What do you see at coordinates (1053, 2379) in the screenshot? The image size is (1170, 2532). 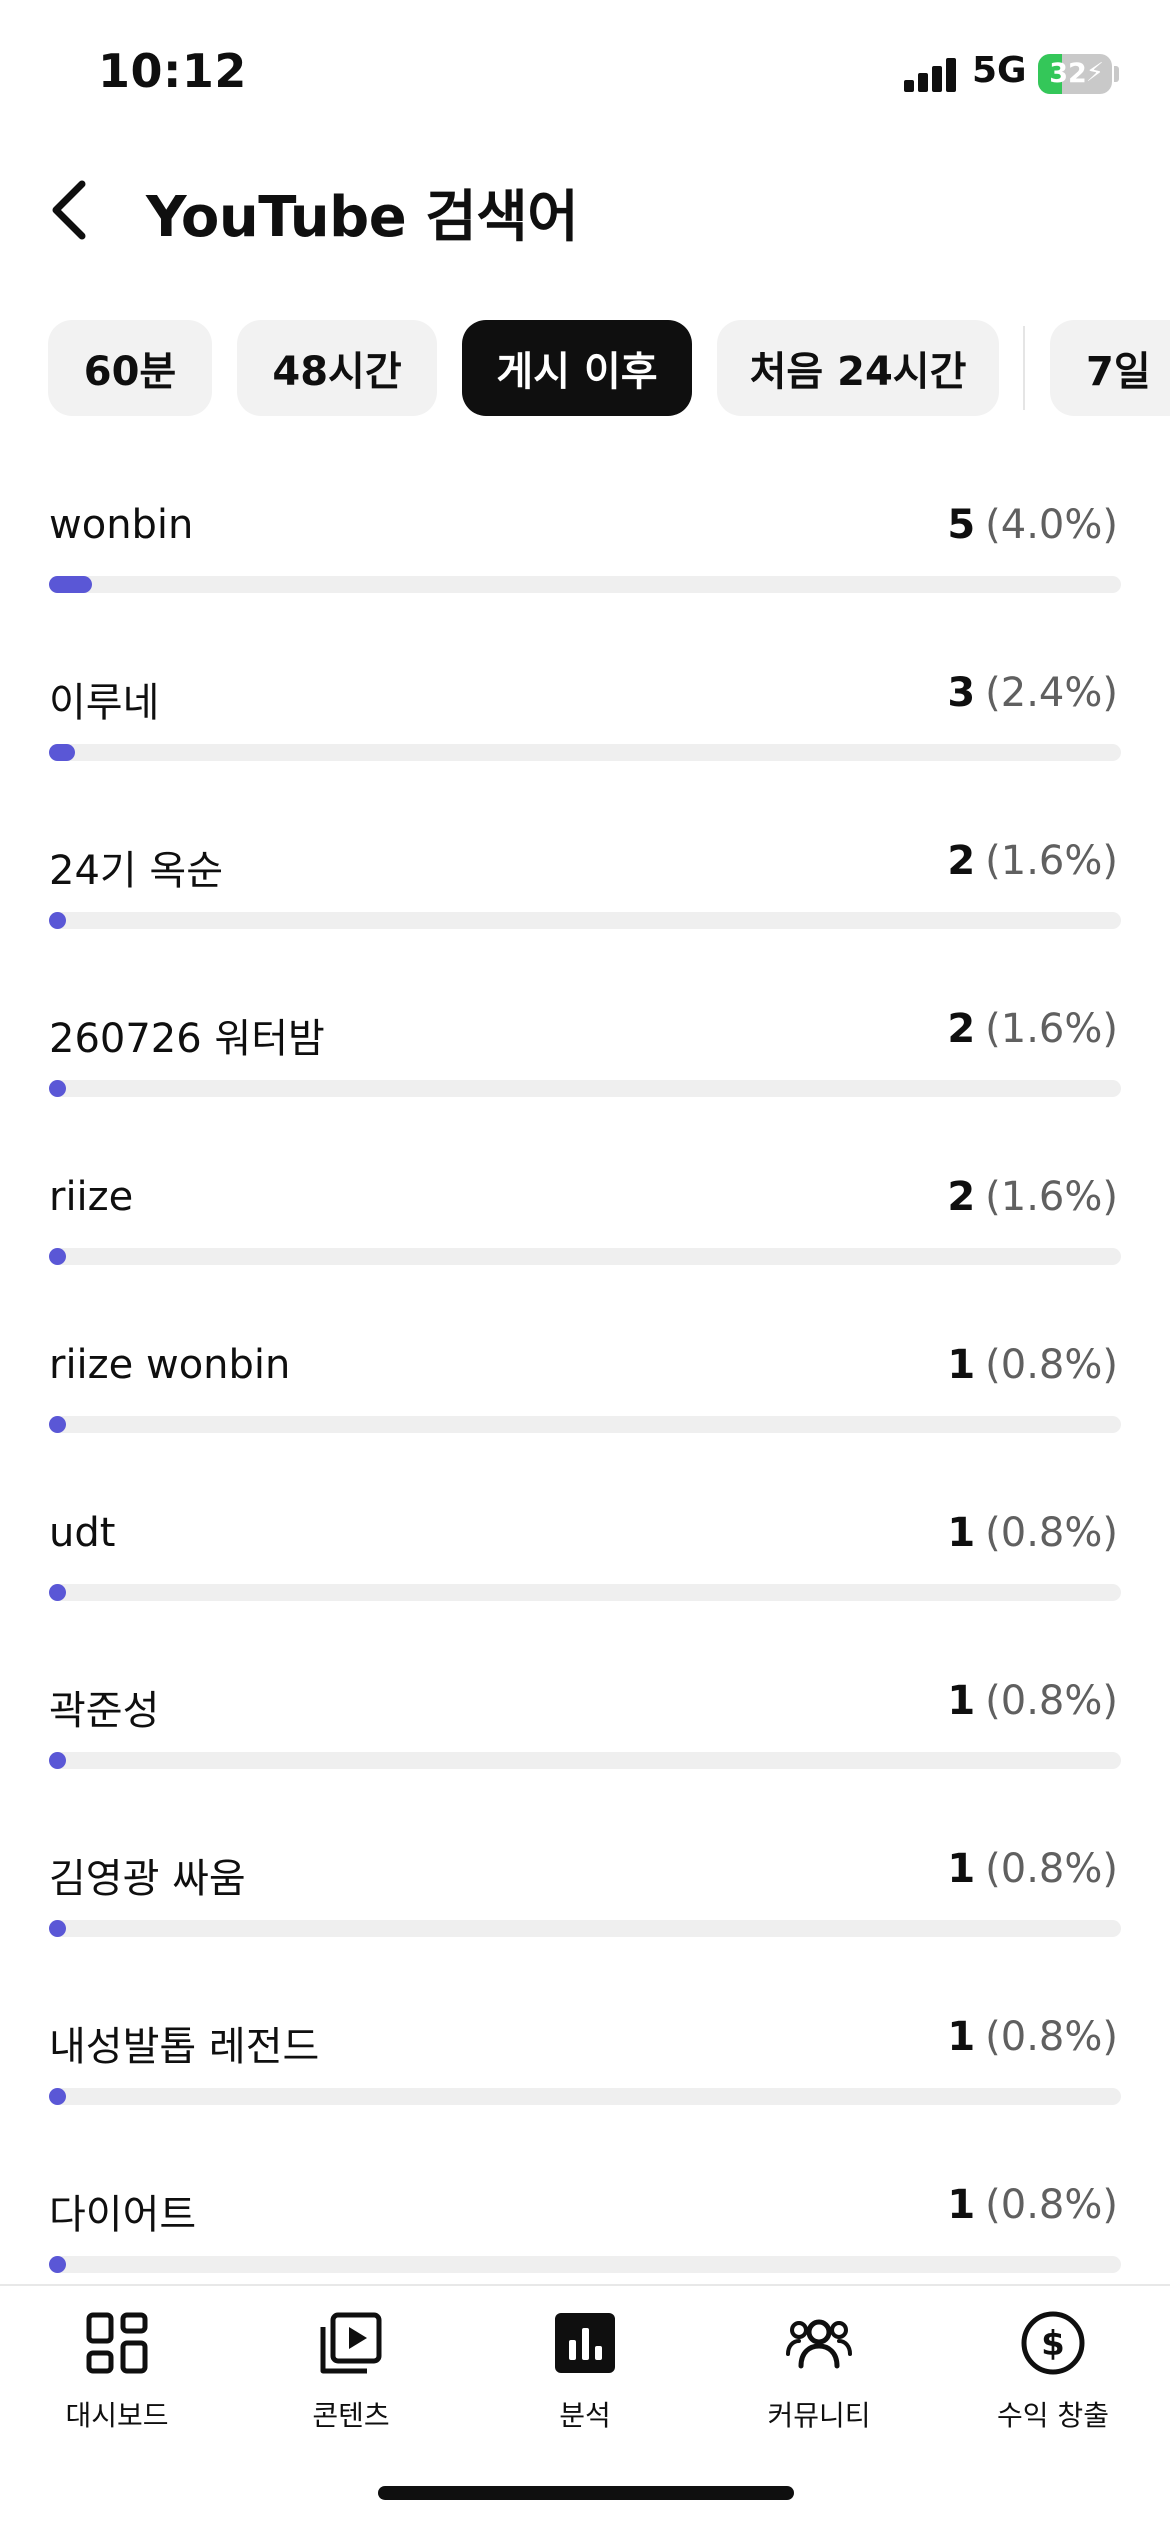 I see `nav-monetization: $ 수익 창출` at bounding box center [1053, 2379].